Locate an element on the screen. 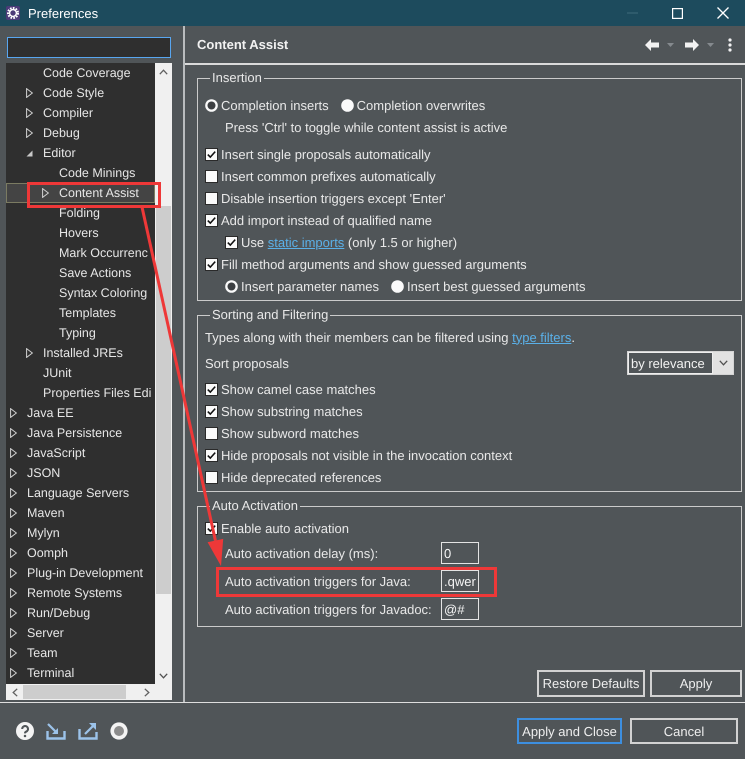 The height and width of the screenshot is (759, 745). import-icon is located at coordinates (56, 731).